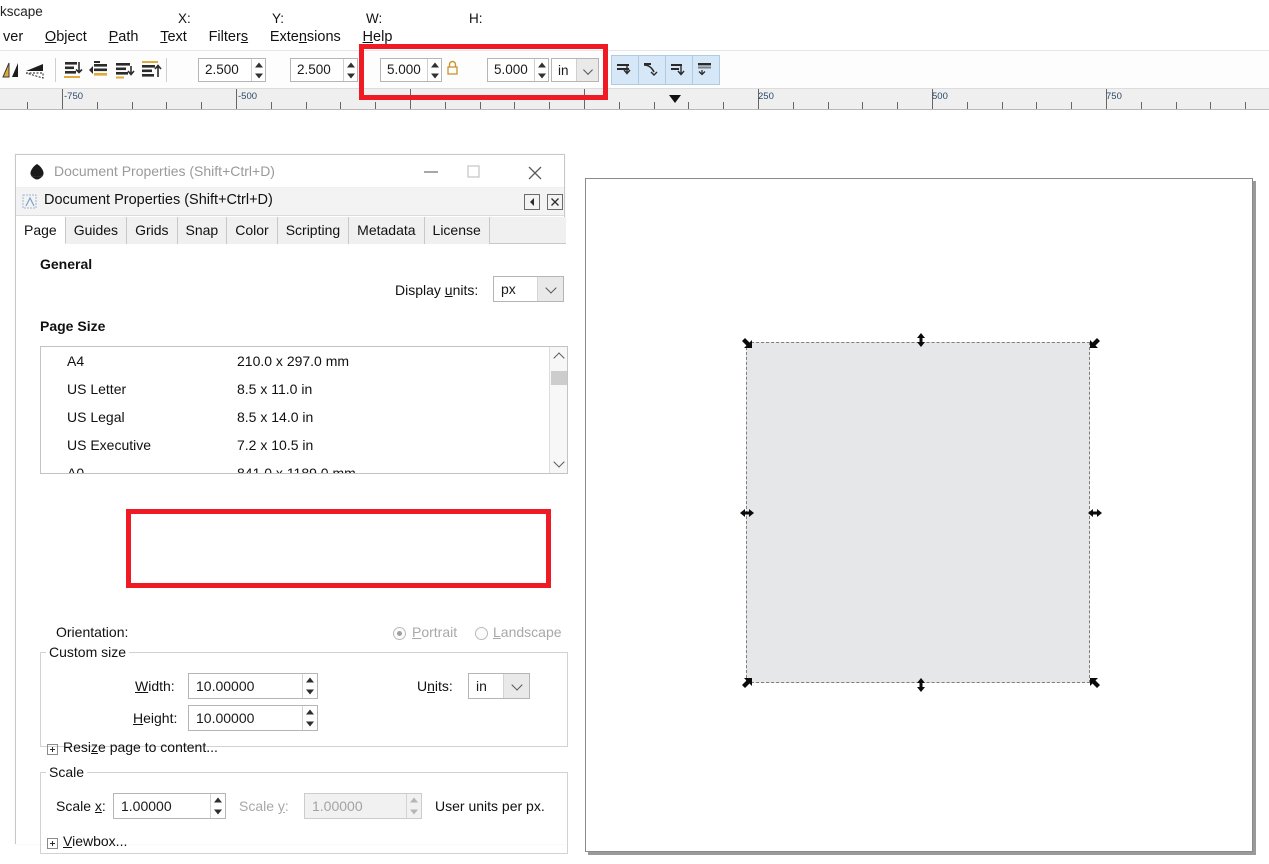  What do you see at coordinates (1095, 343) in the screenshot?
I see `scale-handle-ne` at bounding box center [1095, 343].